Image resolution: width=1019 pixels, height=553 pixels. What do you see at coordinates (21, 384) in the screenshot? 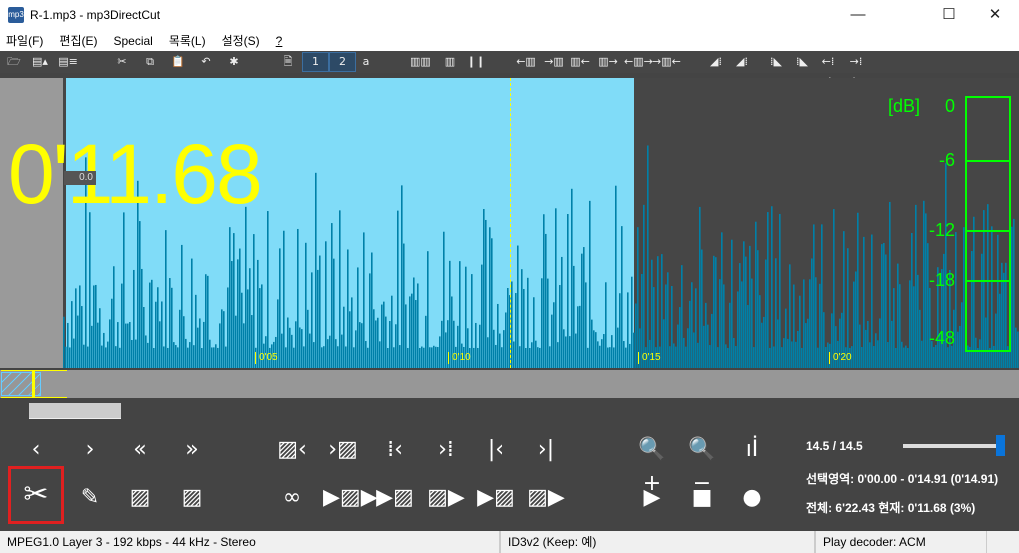
I see `overview-view-window` at bounding box center [21, 384].